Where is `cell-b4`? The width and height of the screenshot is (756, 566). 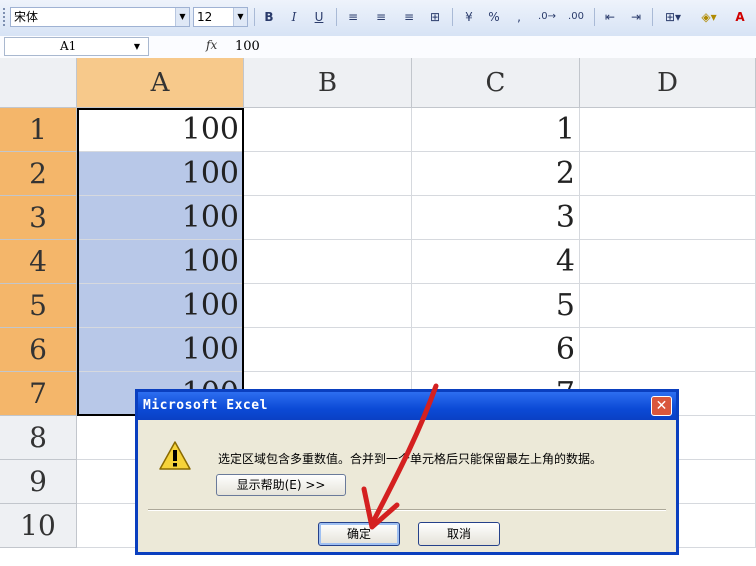
cell-b4 is located at coordinates (328, 262).